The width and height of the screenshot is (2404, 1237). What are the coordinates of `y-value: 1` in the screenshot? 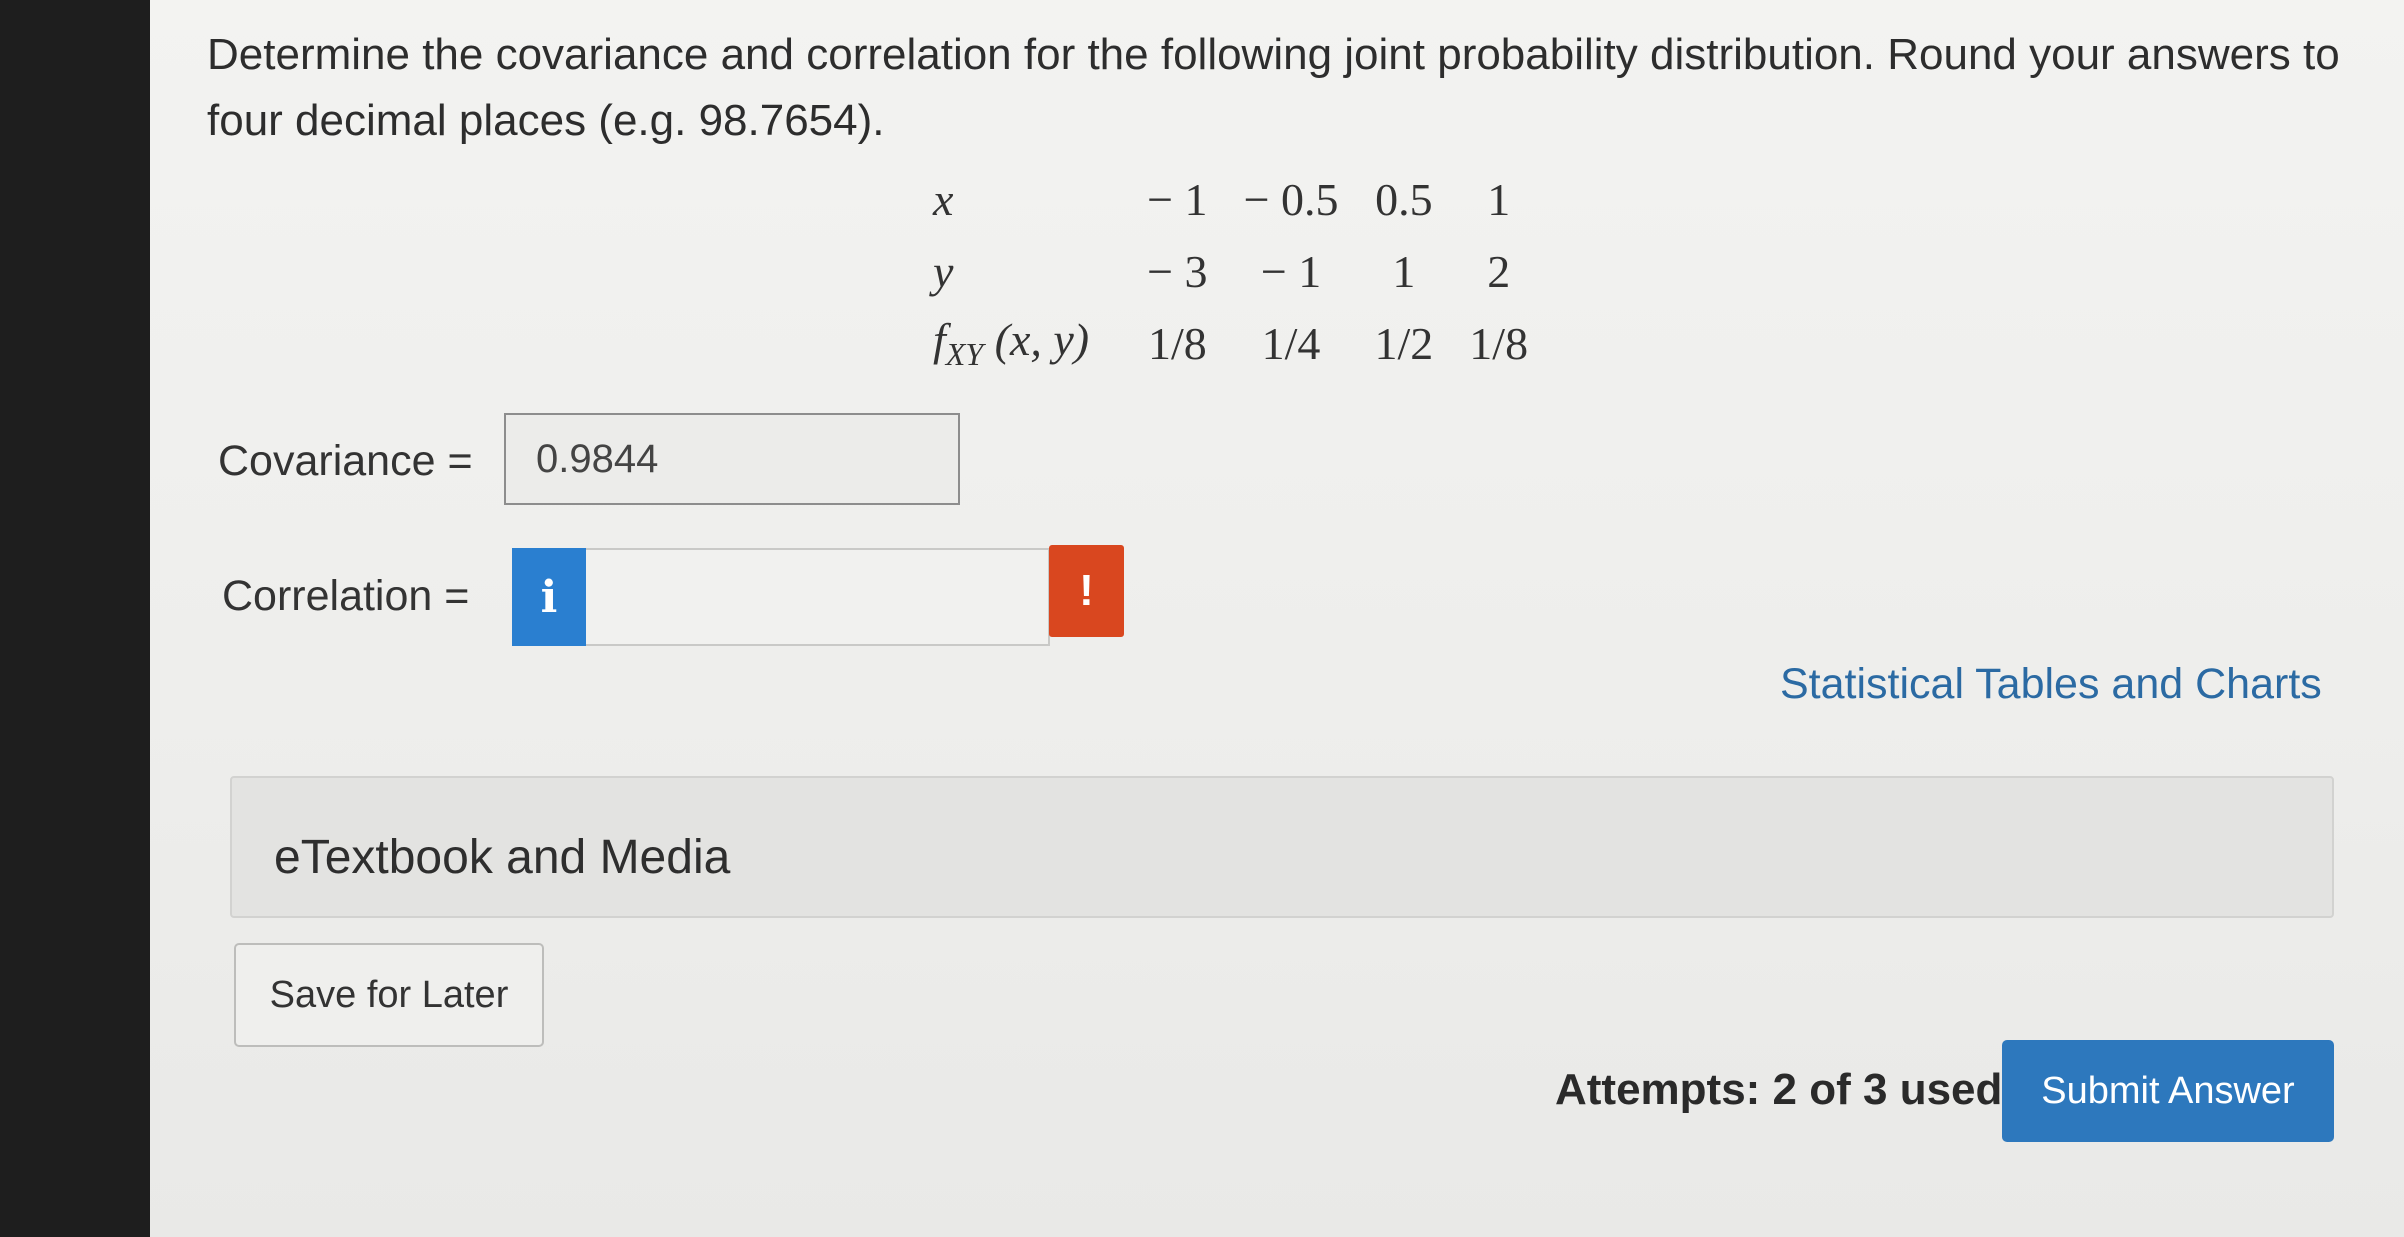 It's located at (1404, 271).